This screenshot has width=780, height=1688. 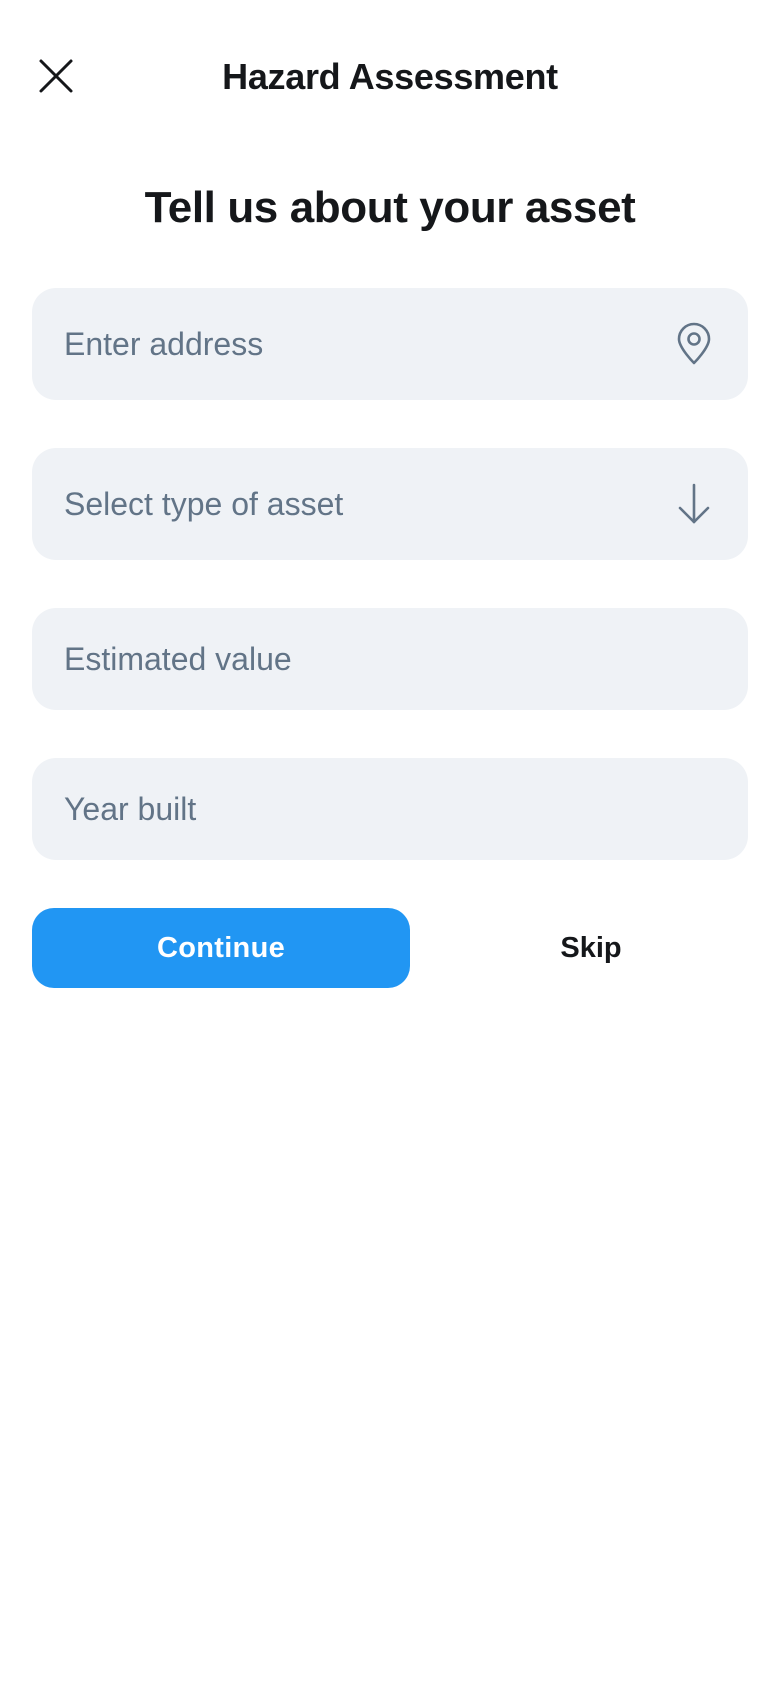 What do you see at coordinates (390, 504) in the screenshot?
I see `asset-type-select: Select type of asset` at bounding box center [390, 504].